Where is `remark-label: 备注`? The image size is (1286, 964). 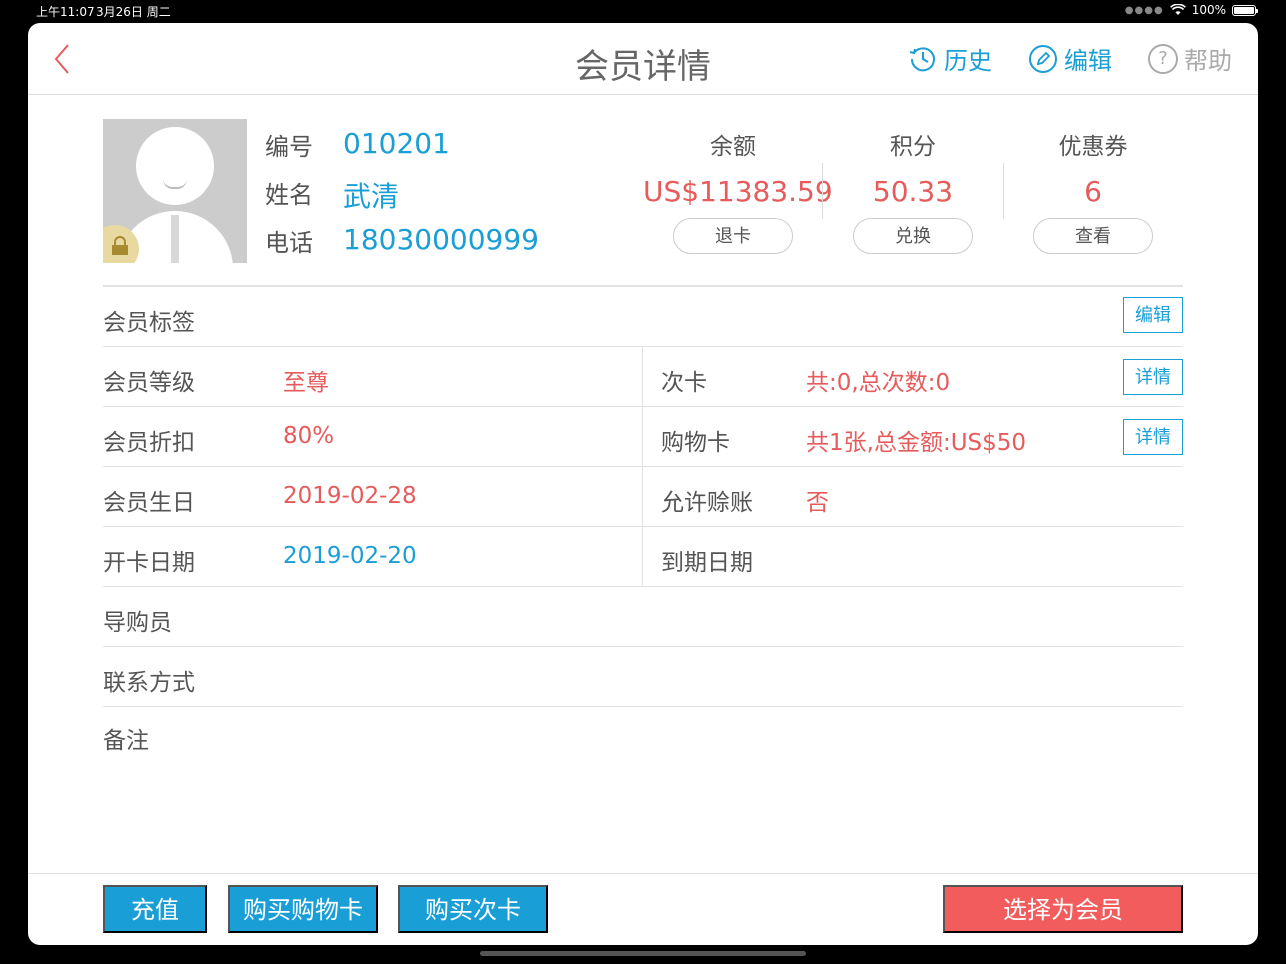 remark-label: 备注 is located at coordinates (126, 741).